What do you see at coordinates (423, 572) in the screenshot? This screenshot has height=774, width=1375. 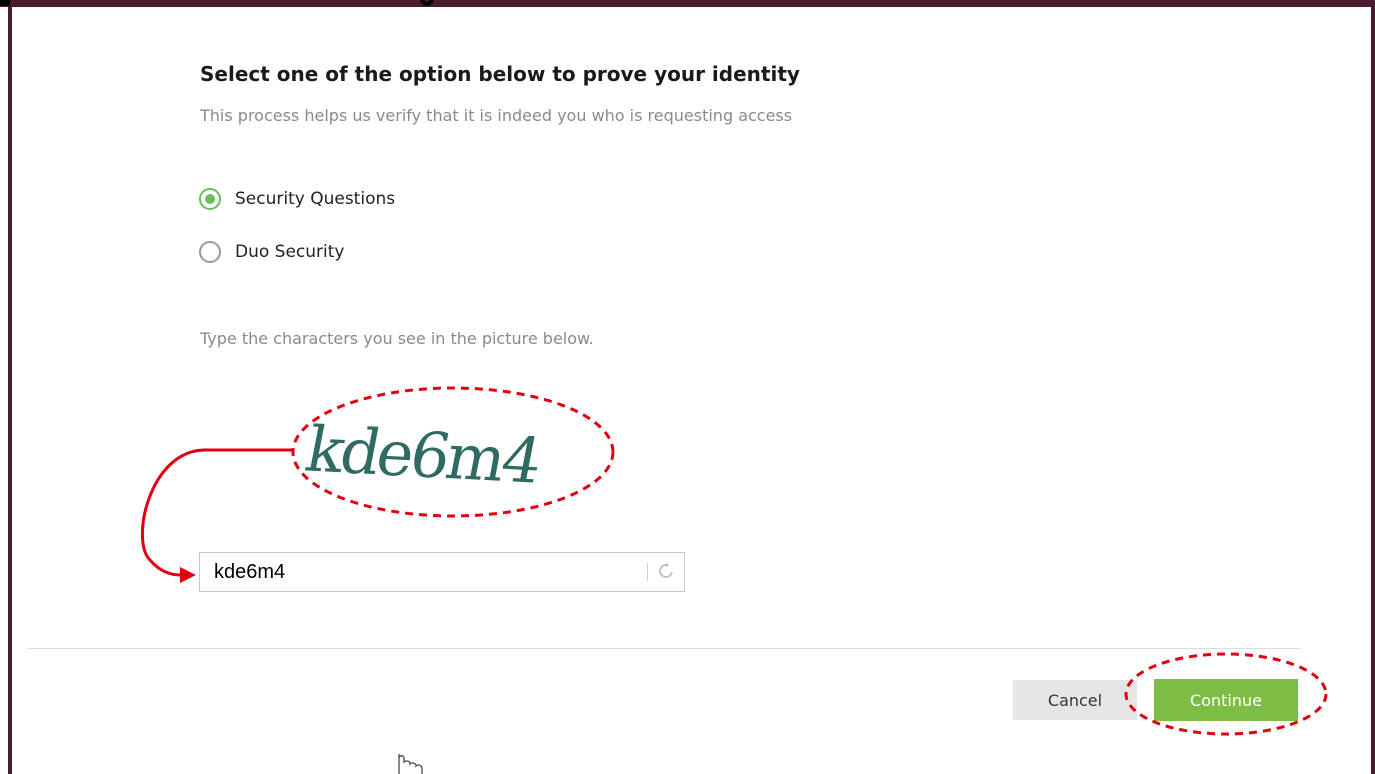 I see `captcha-input` at bounding box center [423, 572].